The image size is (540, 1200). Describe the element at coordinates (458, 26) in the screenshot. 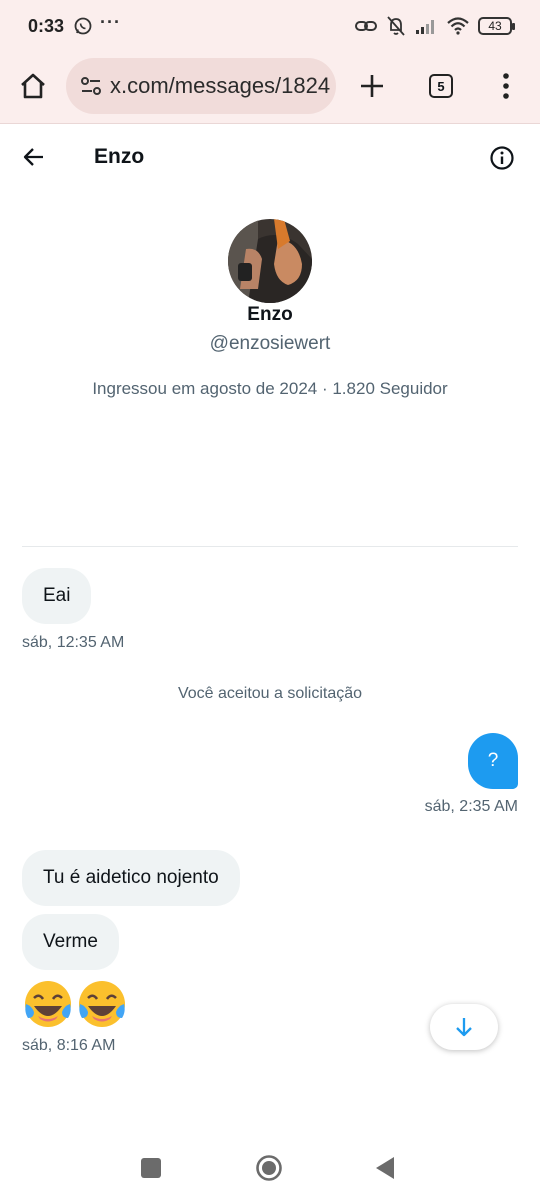

I see `wifi-icon` at that location.